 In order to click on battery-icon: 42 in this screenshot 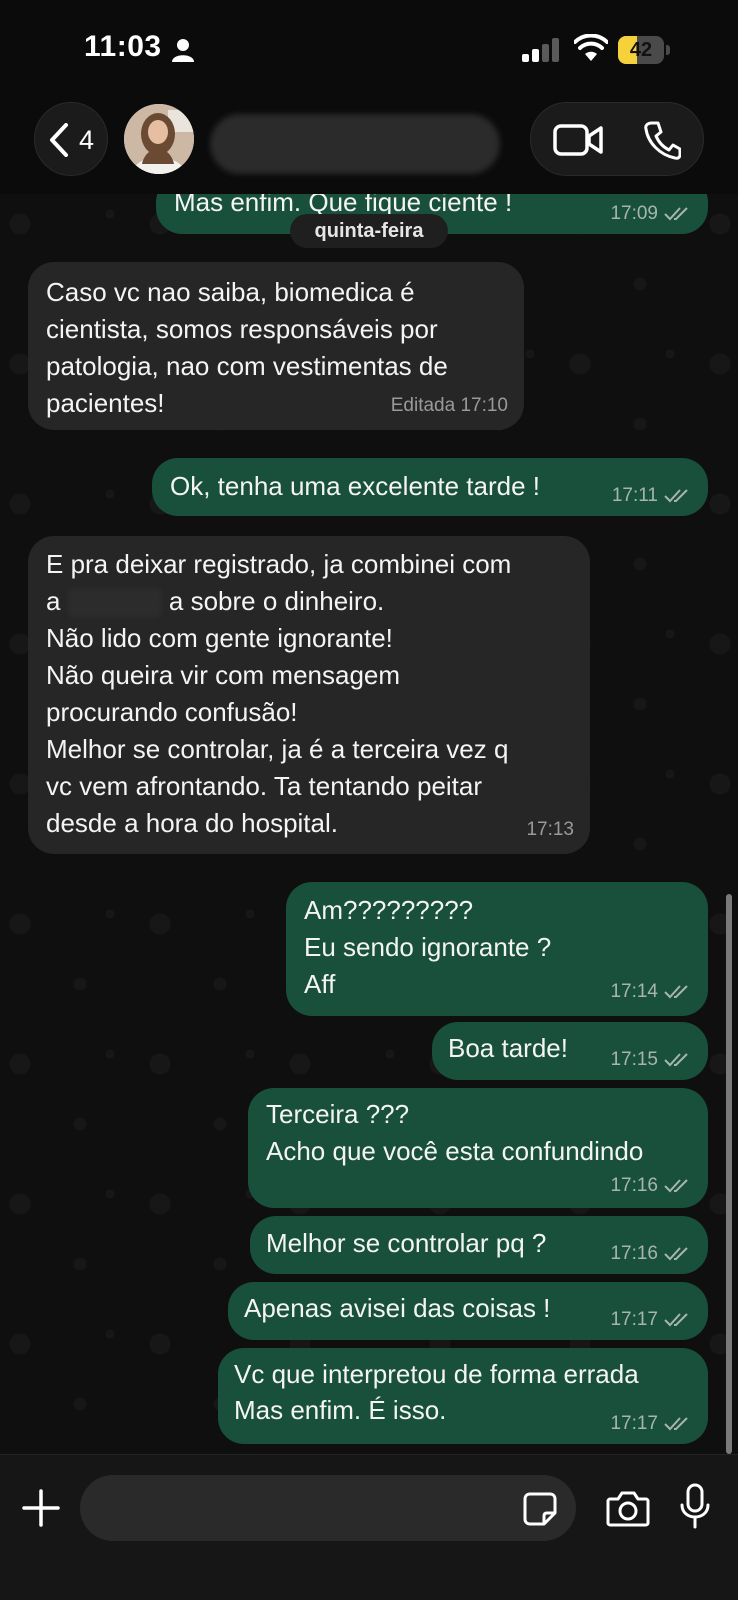, I will do `click(644, 50)`.